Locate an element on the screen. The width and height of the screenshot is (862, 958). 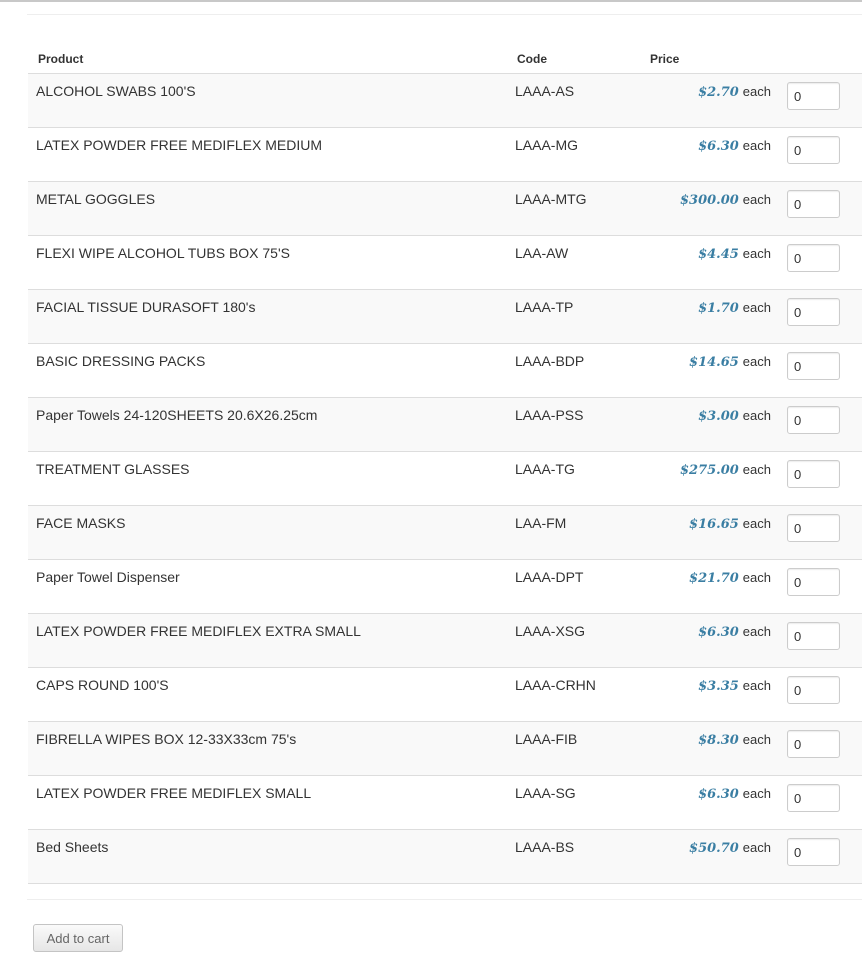
price-amount: $4.45 is located at coordinates (718, 254).